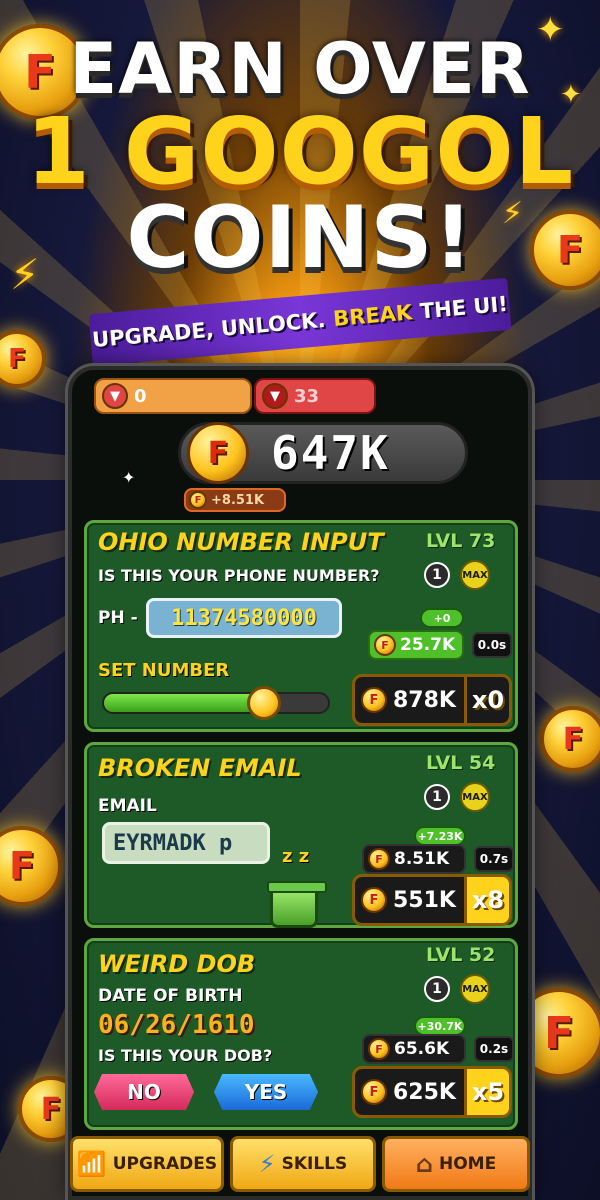 This screenshot has width=600, height=1200. What do you see at coordinates (424, 900) in the screenshot?
I see `buy-cost-value: 551K` at bounding box center [424, 900].